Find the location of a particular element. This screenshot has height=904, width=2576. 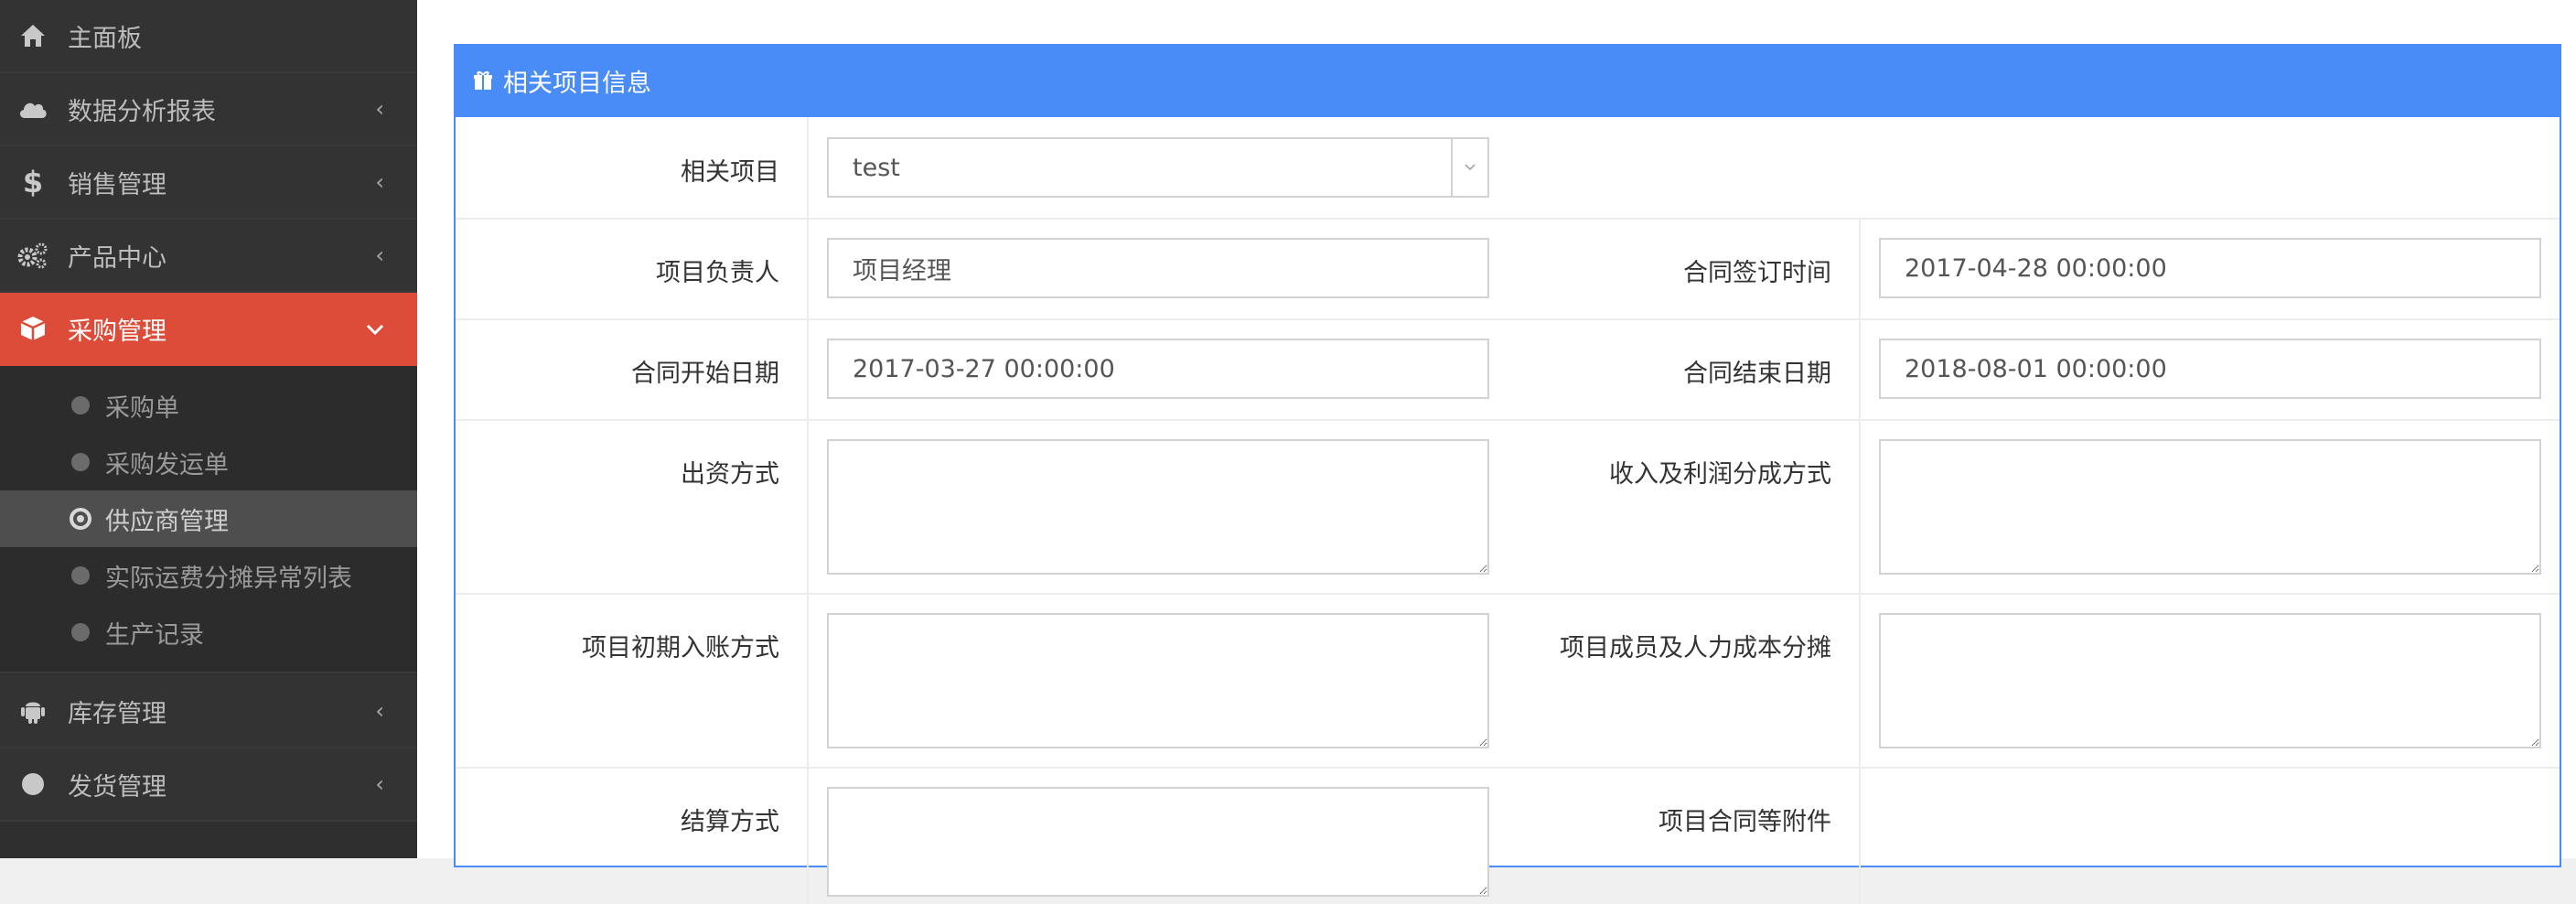

submenu-label: 供应商管理 is located at coordinates (167, 521).